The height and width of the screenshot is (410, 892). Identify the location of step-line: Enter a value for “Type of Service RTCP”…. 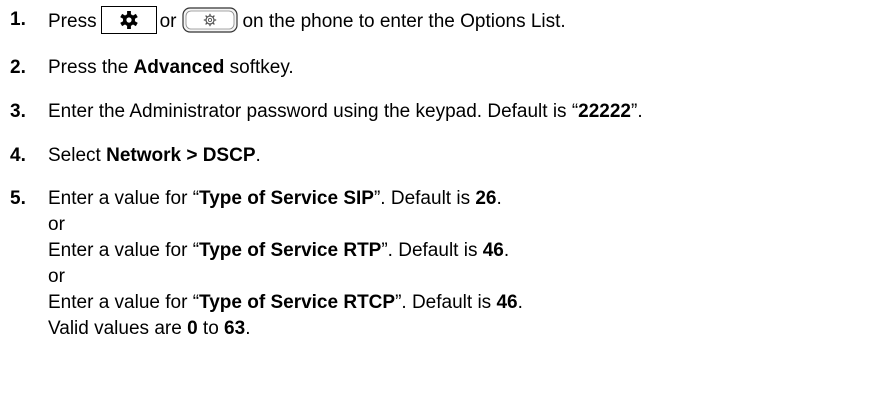
(285, 303).